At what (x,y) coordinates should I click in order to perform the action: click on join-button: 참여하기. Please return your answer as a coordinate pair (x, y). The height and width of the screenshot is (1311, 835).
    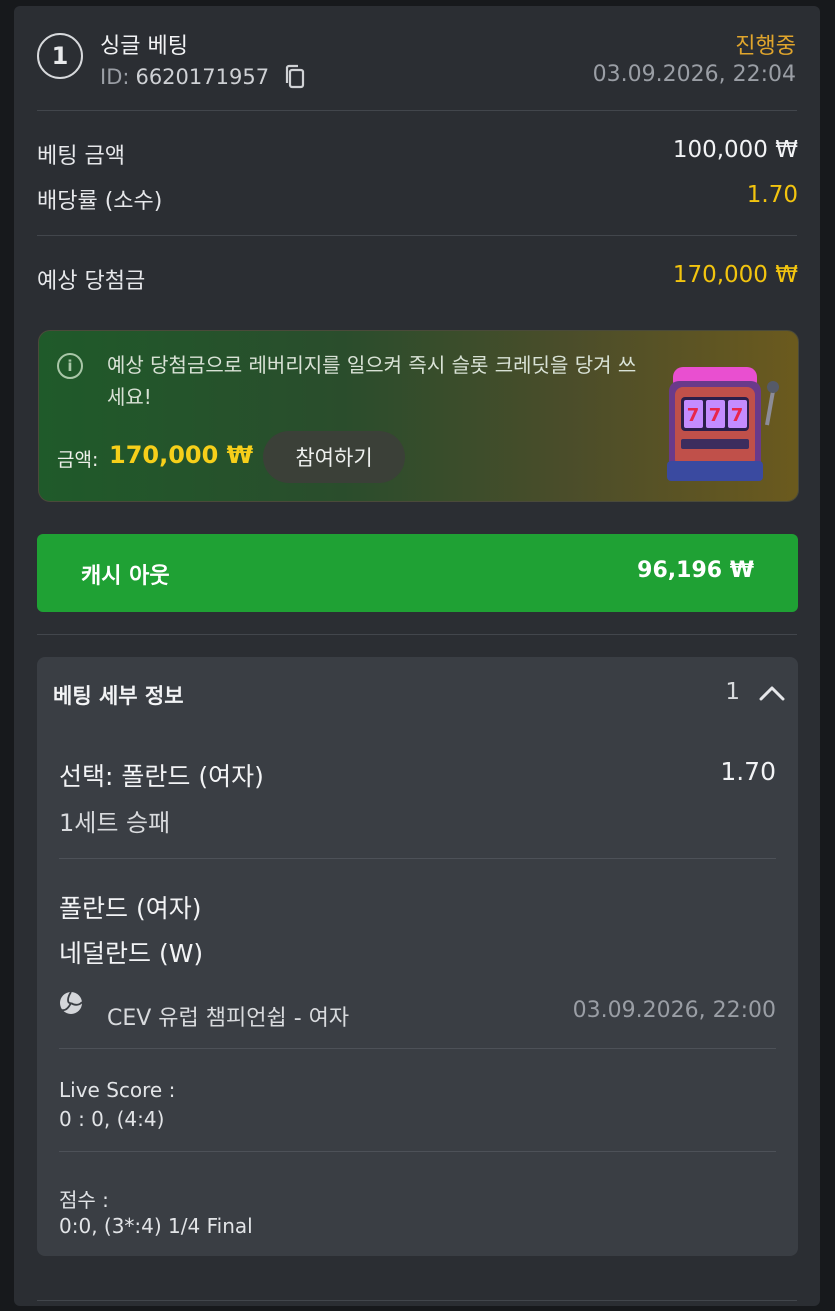
    Looking at the image, I should click on (334, 457).